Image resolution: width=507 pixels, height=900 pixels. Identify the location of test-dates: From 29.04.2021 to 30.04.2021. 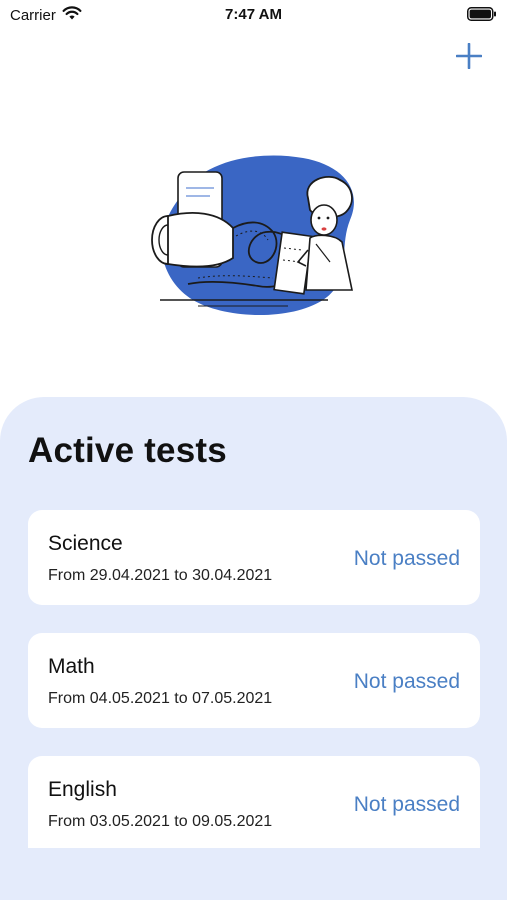
(160, 575).